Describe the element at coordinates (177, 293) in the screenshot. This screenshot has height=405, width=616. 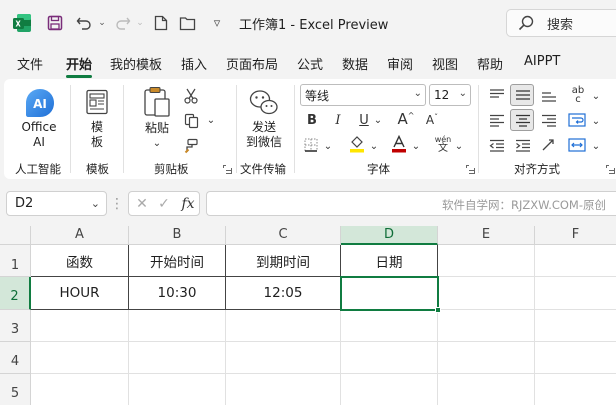
I see `cell-b2: 10:30` at that location.